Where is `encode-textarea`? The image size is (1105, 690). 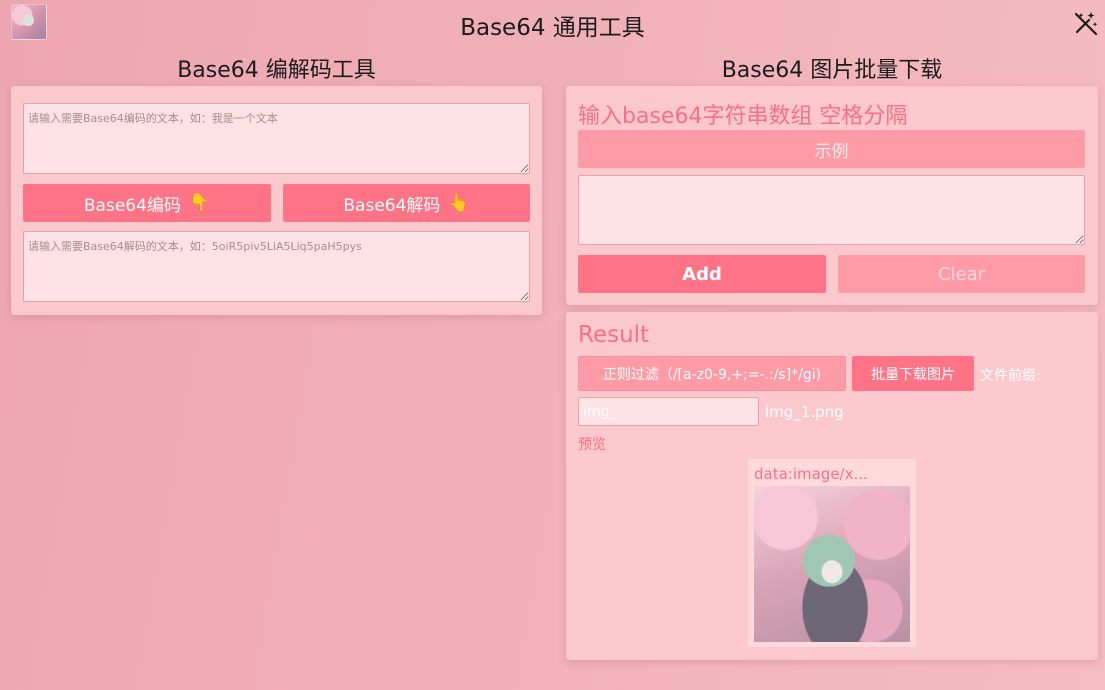 encode-textarea is located at coordinates (276, 138).